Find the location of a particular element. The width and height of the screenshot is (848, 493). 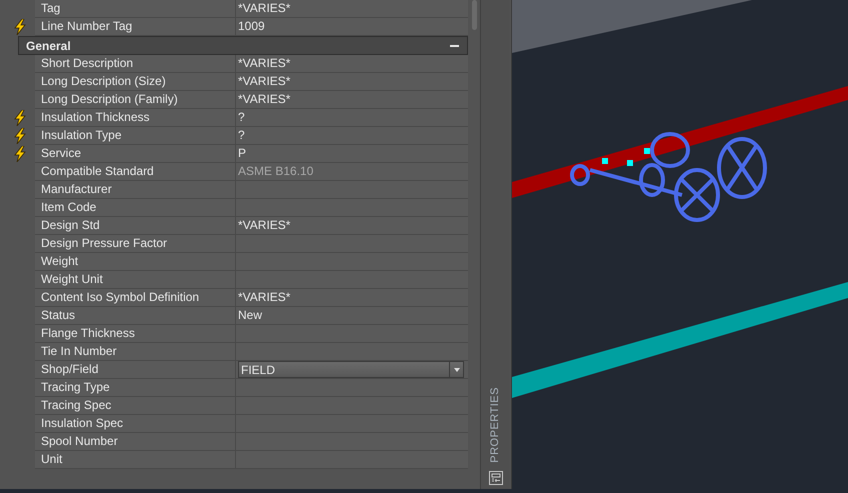

property-label: Tracing Spec is located at coordinates (135, 406).